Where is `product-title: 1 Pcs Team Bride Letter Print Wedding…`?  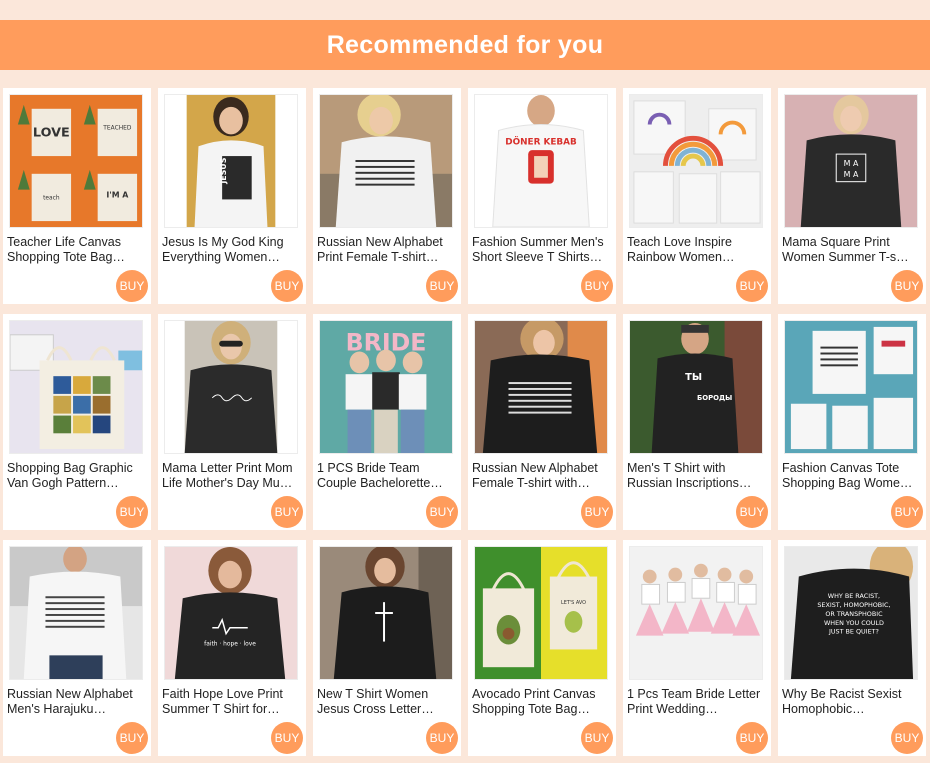 product-title: 1 Pcs Team Bride Letter Print Wedding… is located at coordinates (695, 702).